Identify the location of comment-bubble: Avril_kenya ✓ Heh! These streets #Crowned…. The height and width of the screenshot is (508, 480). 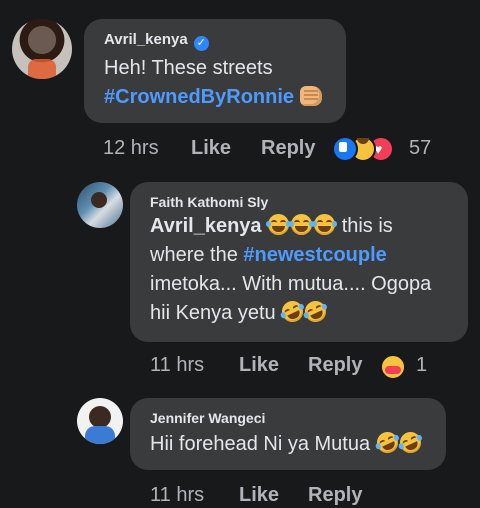
(215, 71).